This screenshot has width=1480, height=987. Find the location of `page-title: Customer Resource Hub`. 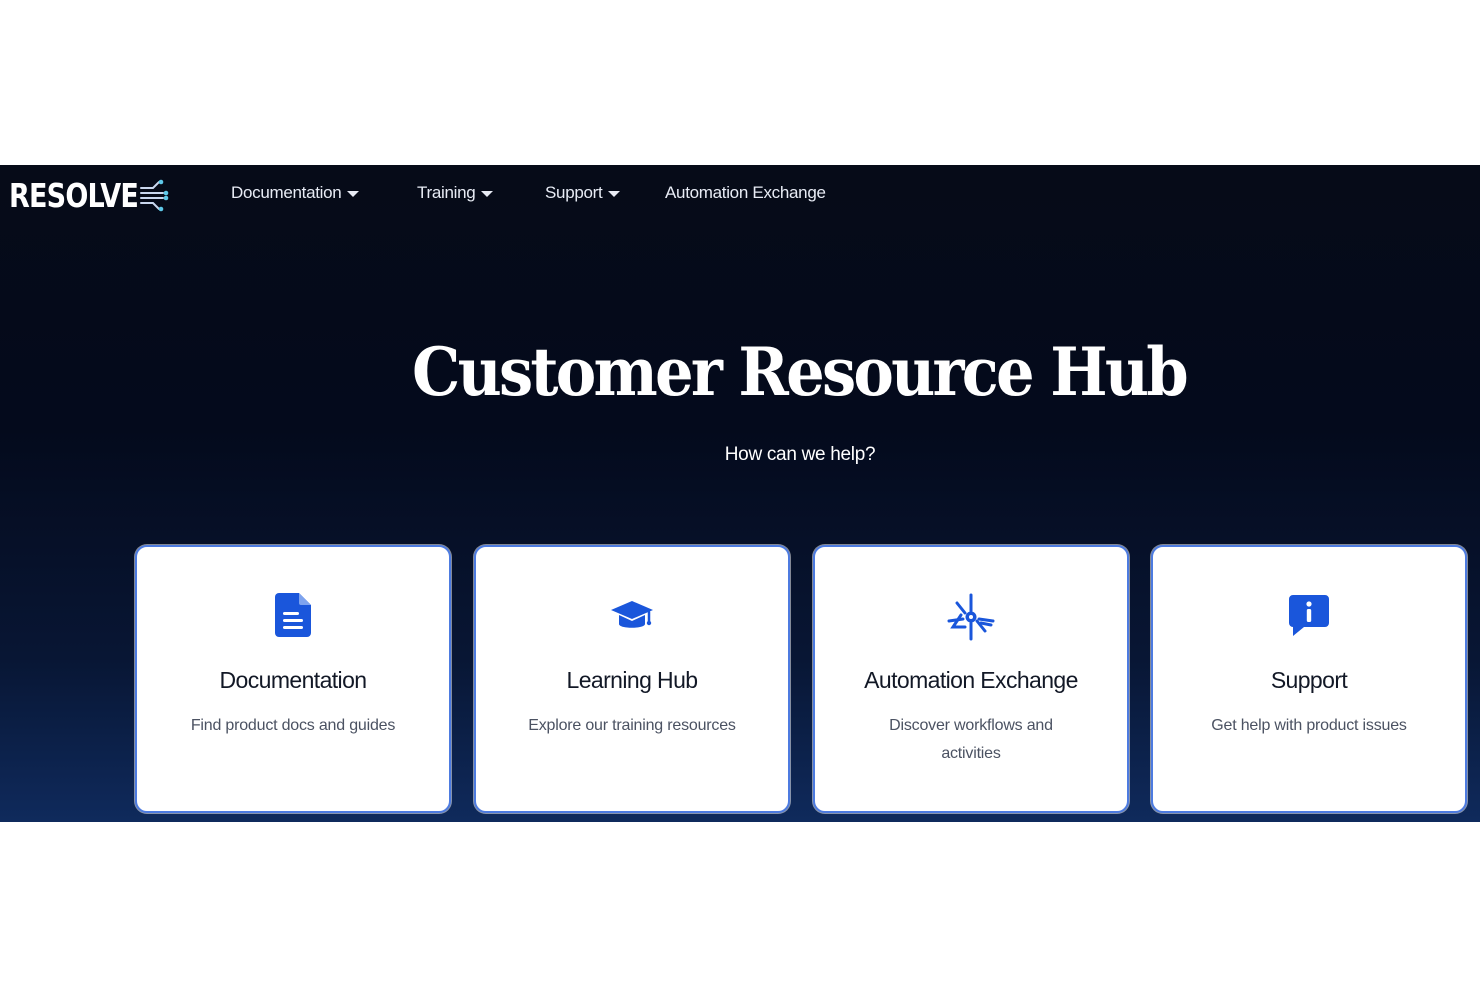

page-title: Customer Resource Hub is located at coordinates (800, 372).